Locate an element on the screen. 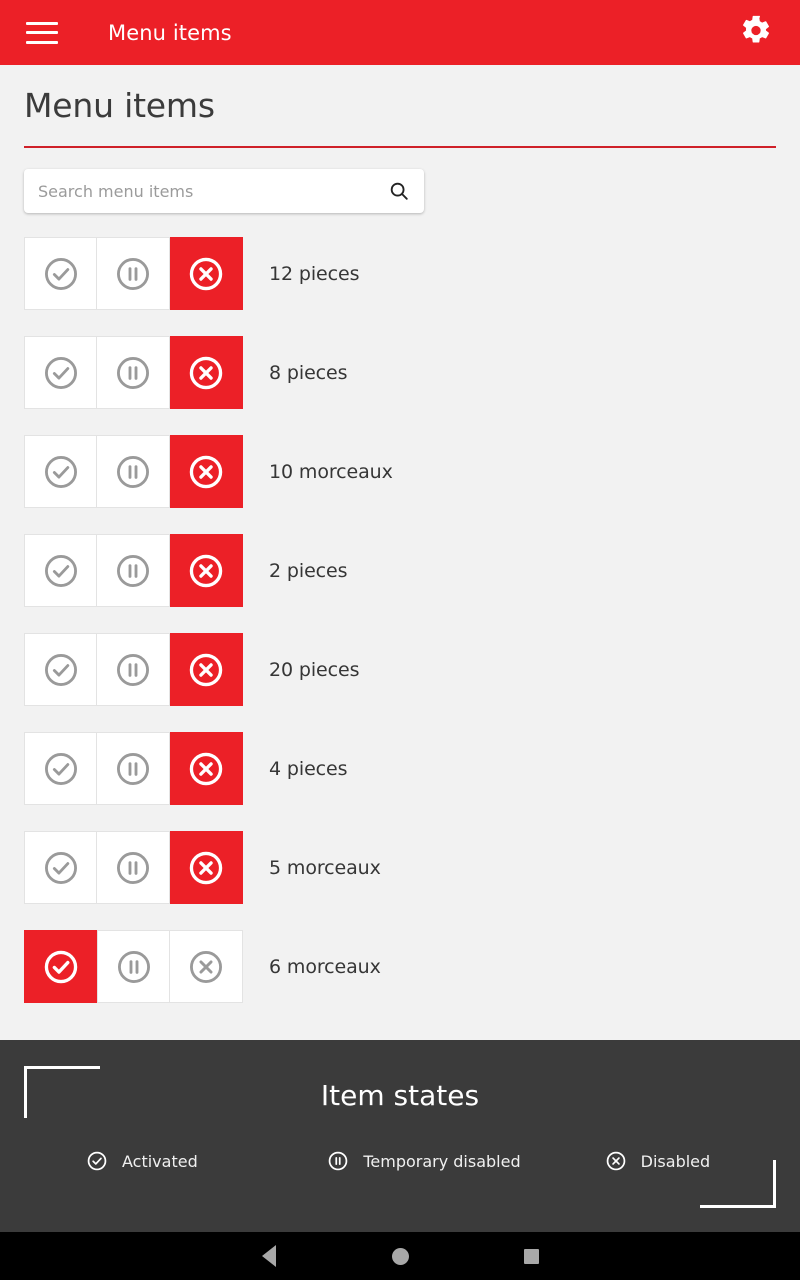 The height and width of the screenshot is (1280, 800). app-bar: Menu items is located at coordinates (400, 32).